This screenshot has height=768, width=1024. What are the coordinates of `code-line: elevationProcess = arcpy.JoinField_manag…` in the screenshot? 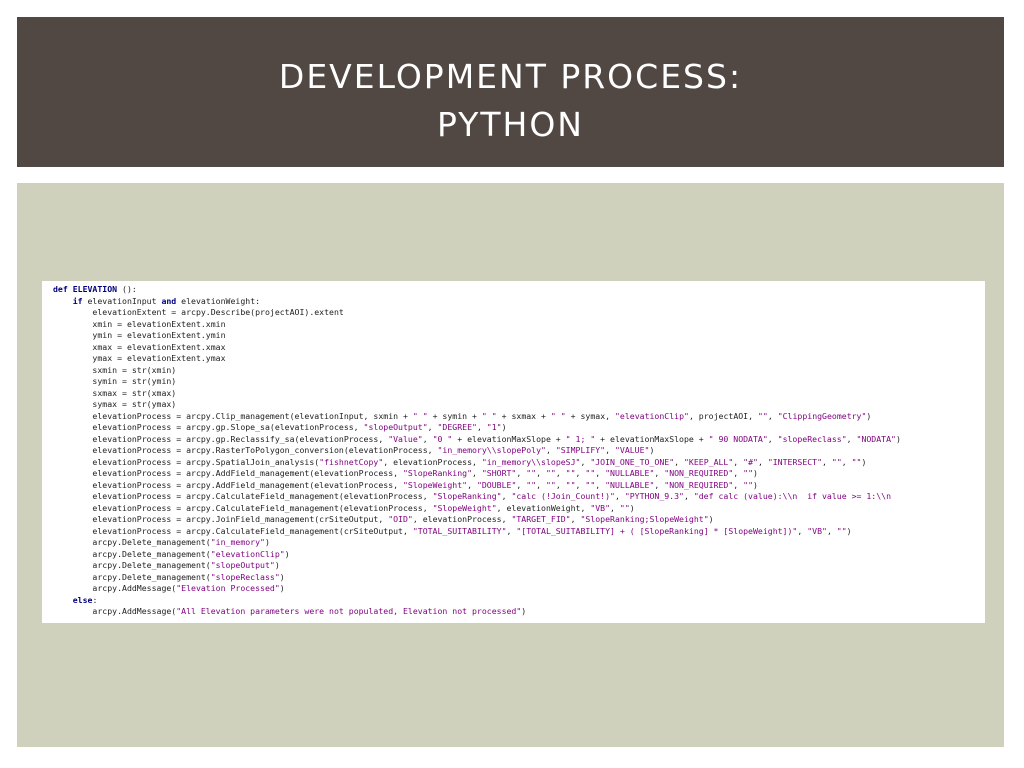 It's located at (477, 520).